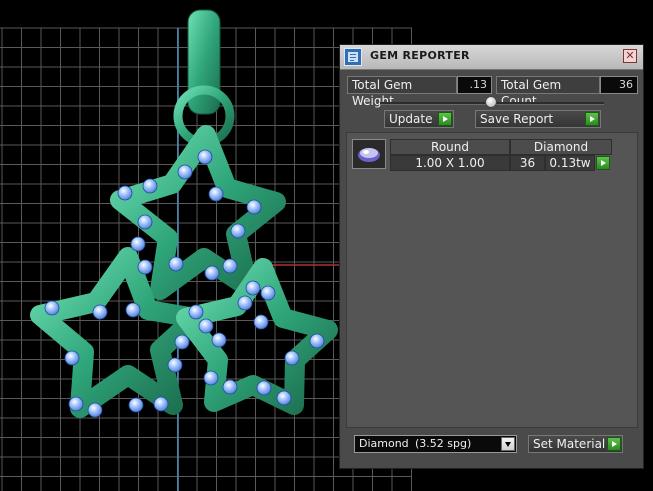 The width and height of the screenshot is (653, 491). What do you see at coordinates (561, 147) in the screenshot?
I see `column-header-material: Diamond` at bounding box center [561, 147].